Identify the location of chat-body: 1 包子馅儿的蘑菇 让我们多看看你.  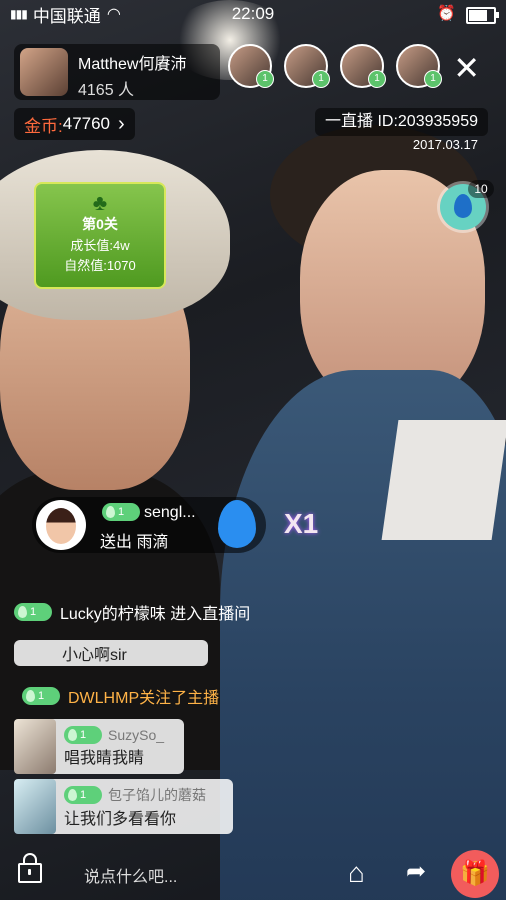
(136, 807).